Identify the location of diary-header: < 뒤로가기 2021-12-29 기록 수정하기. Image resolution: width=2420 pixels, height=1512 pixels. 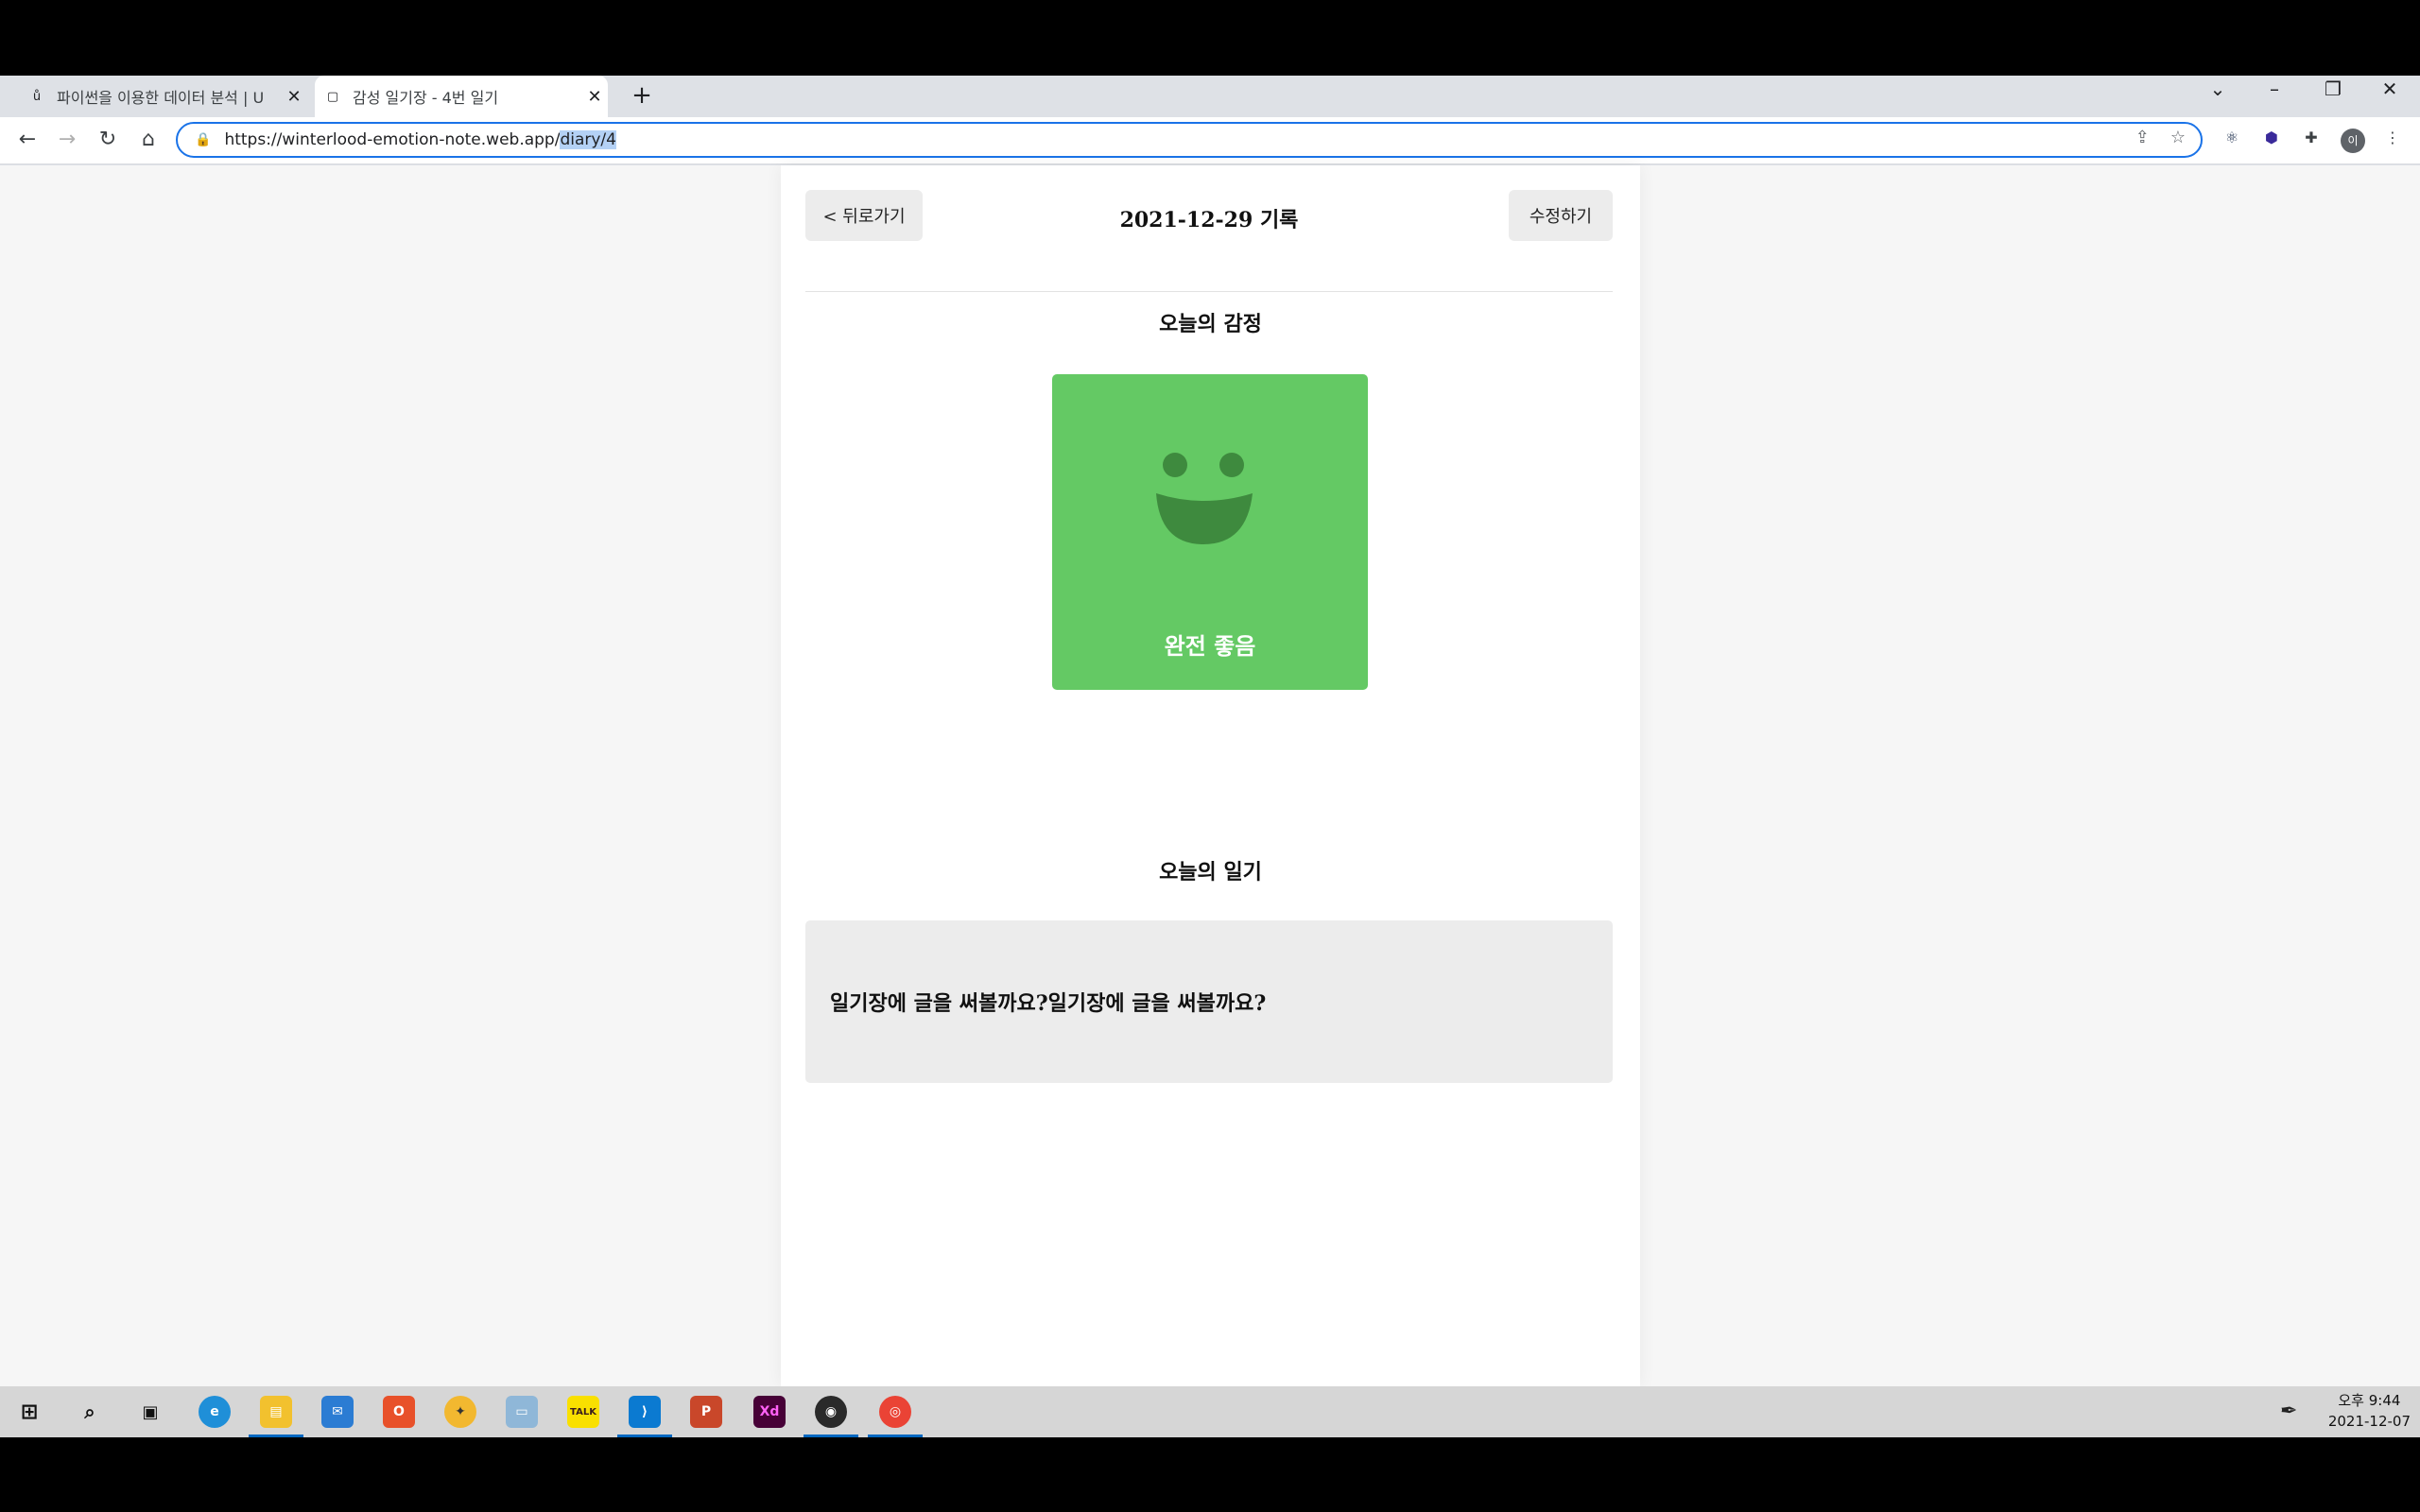
(1209, 241).